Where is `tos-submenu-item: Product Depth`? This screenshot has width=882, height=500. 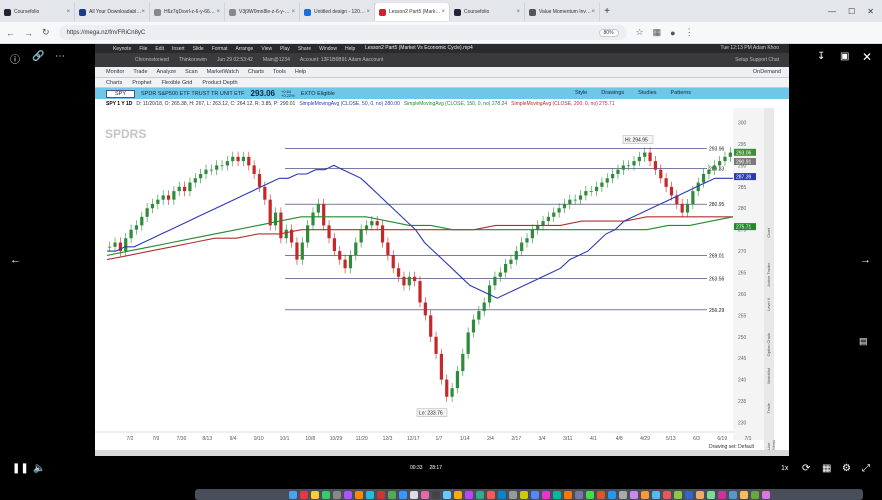 tos-submenu-item: Product Depth is located at coordinates (219, 83).